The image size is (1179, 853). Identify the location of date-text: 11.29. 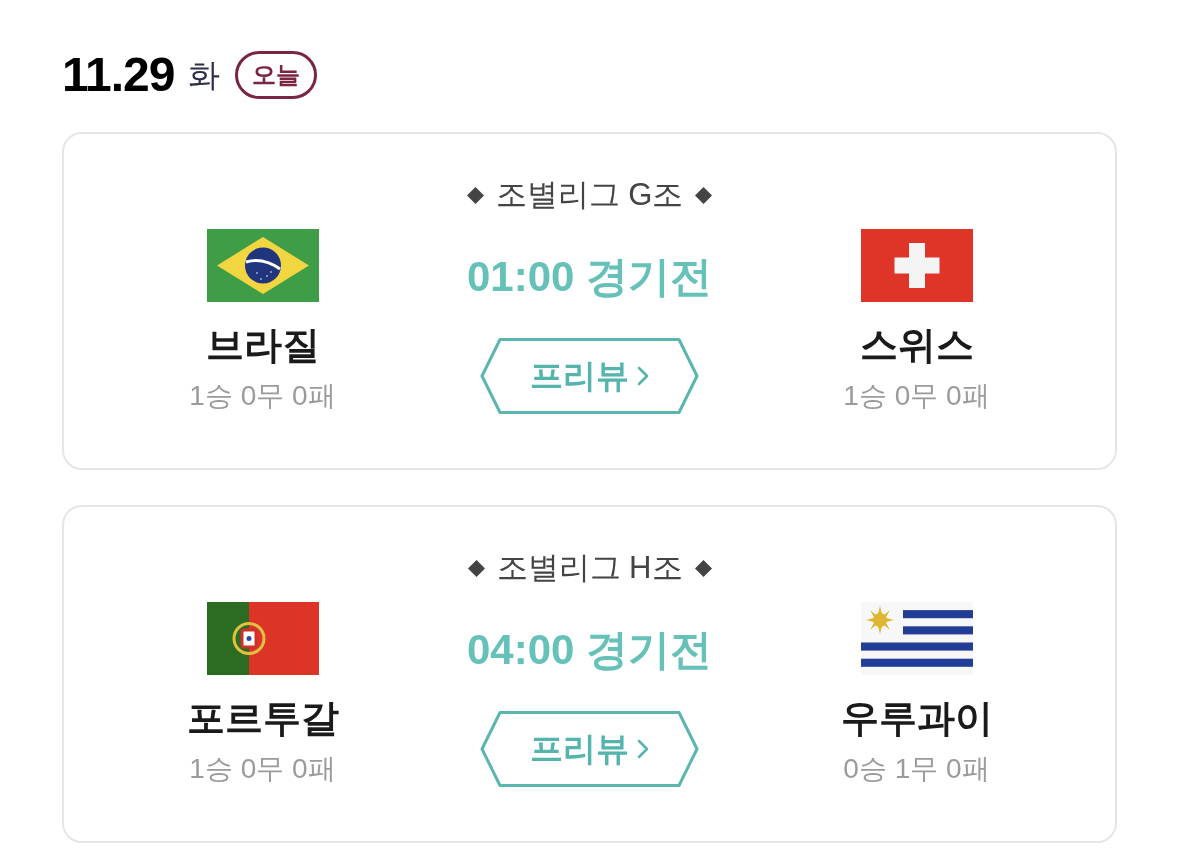
(118, 75).